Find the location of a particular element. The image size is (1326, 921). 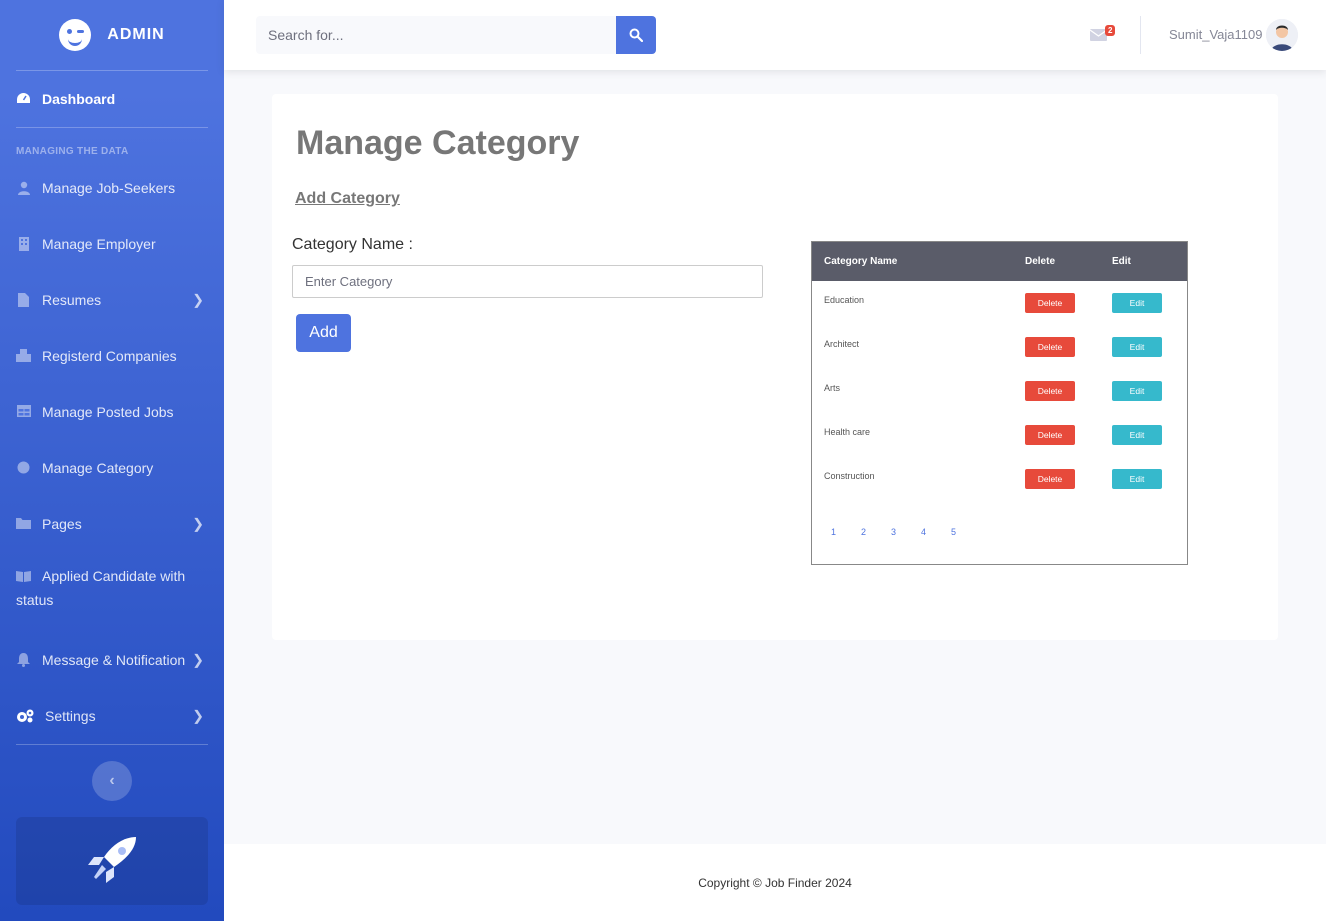

sidebar-item-label: Manage Employer is located at coordinates (99, 244).